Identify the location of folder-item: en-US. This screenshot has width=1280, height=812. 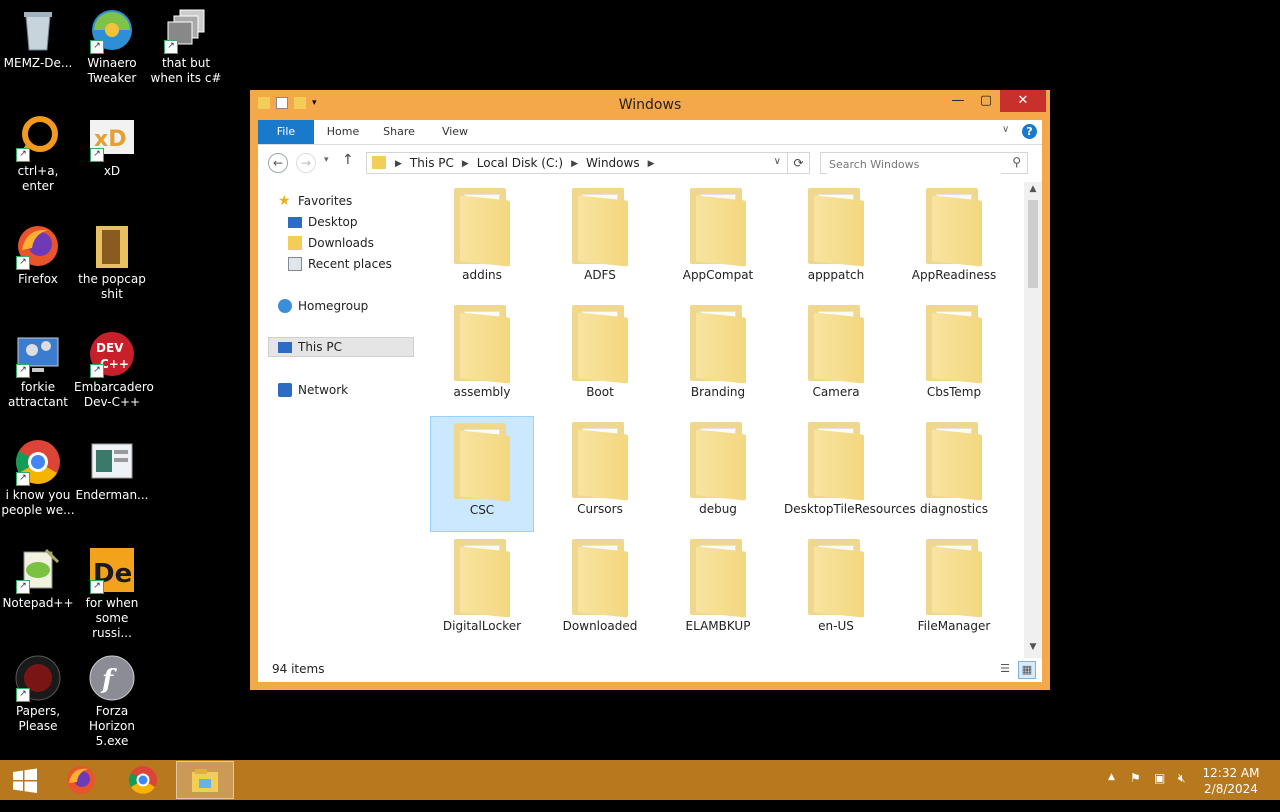
(836, 591).